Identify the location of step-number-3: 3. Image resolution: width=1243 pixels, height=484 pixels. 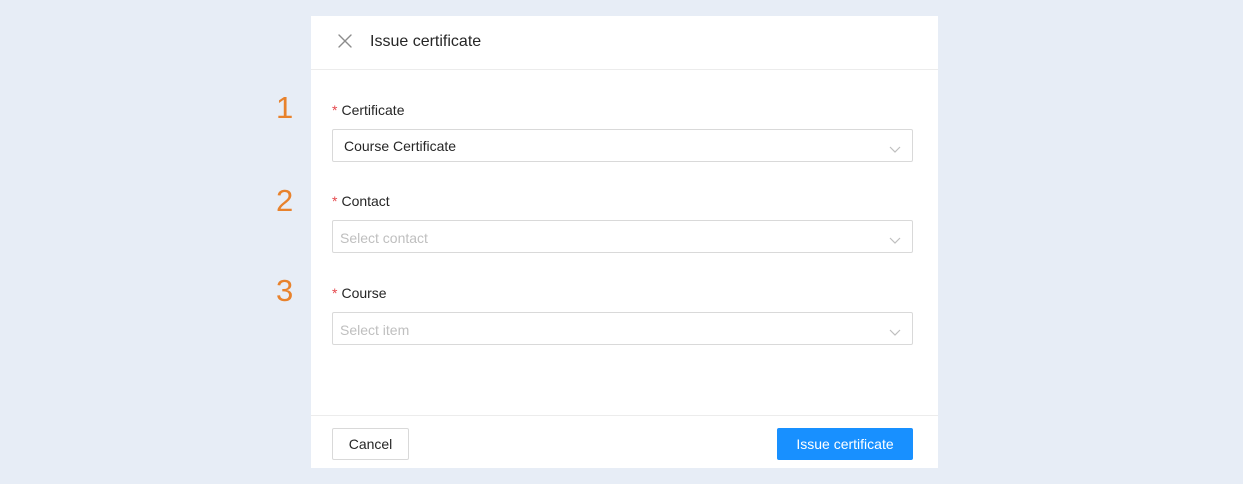
(285, 290).